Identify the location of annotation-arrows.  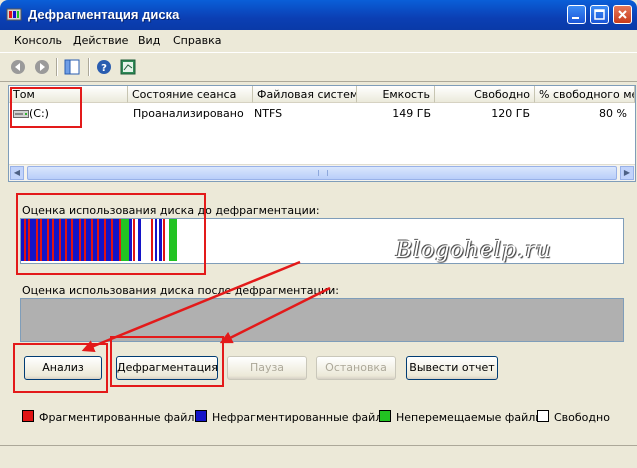
(206, 306).